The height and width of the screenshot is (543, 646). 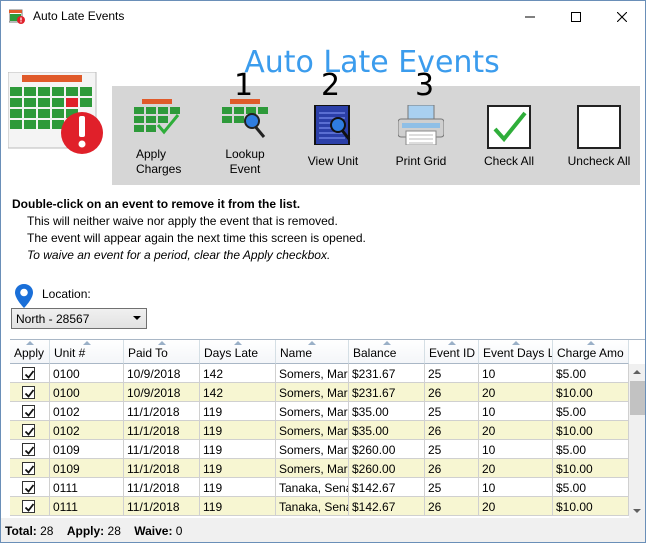 What do you see at coordinates (157, 135) in the screenshot?
I see `apply-charges-button: Apply Charges` at bounding box center [157, 135].